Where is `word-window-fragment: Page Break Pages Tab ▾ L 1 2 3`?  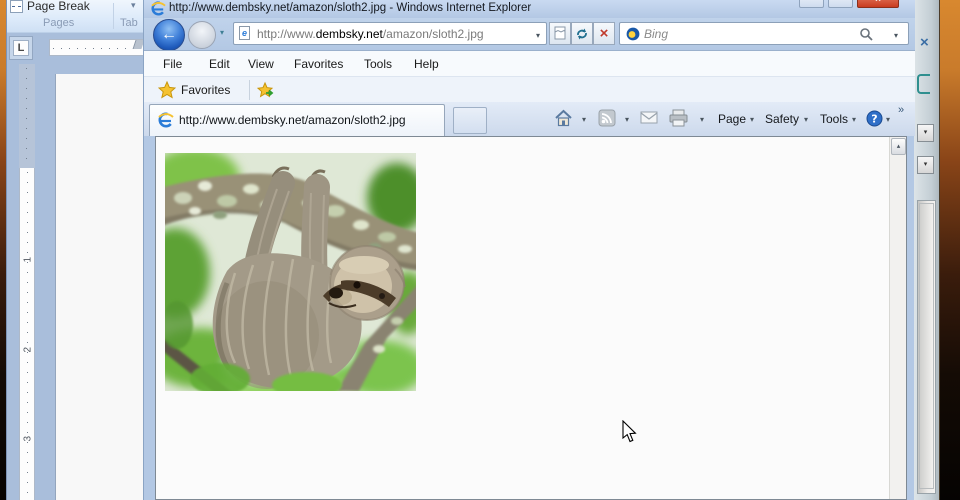 word-window-fragment: Page Break Pages Tab ▾ L 1 2 3 is located at coordinates (74, 250).